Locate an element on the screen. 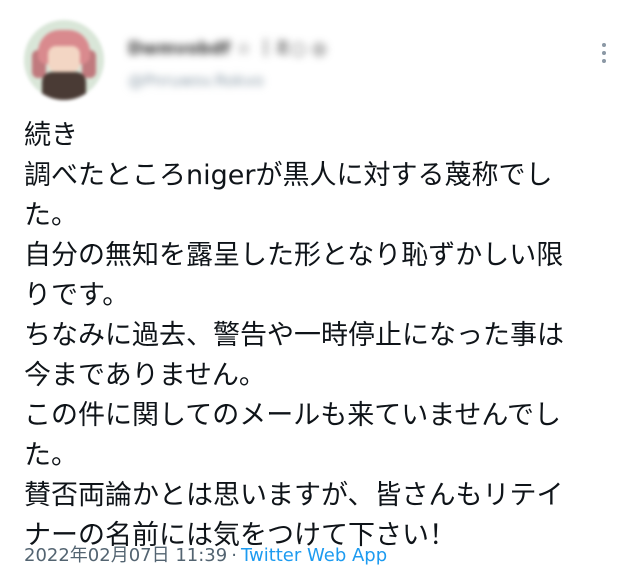  tweet-text-line: 自分の無知を露呈した形となり恥ずかしい限 is located at coordinates (294, 255).